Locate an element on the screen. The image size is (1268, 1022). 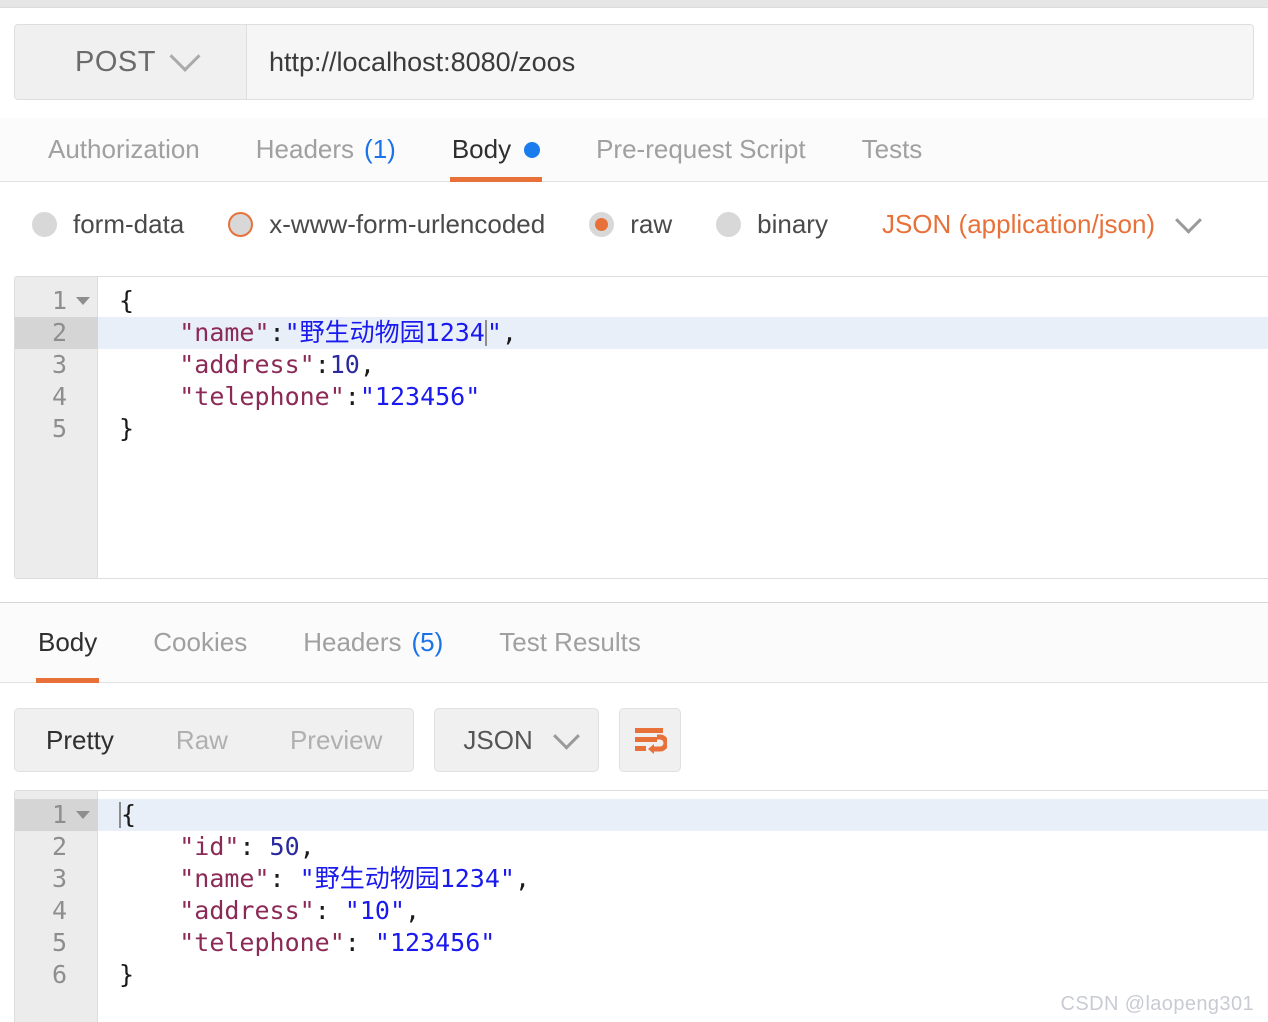
word-wrap-button is located at coordinates (649, 740).